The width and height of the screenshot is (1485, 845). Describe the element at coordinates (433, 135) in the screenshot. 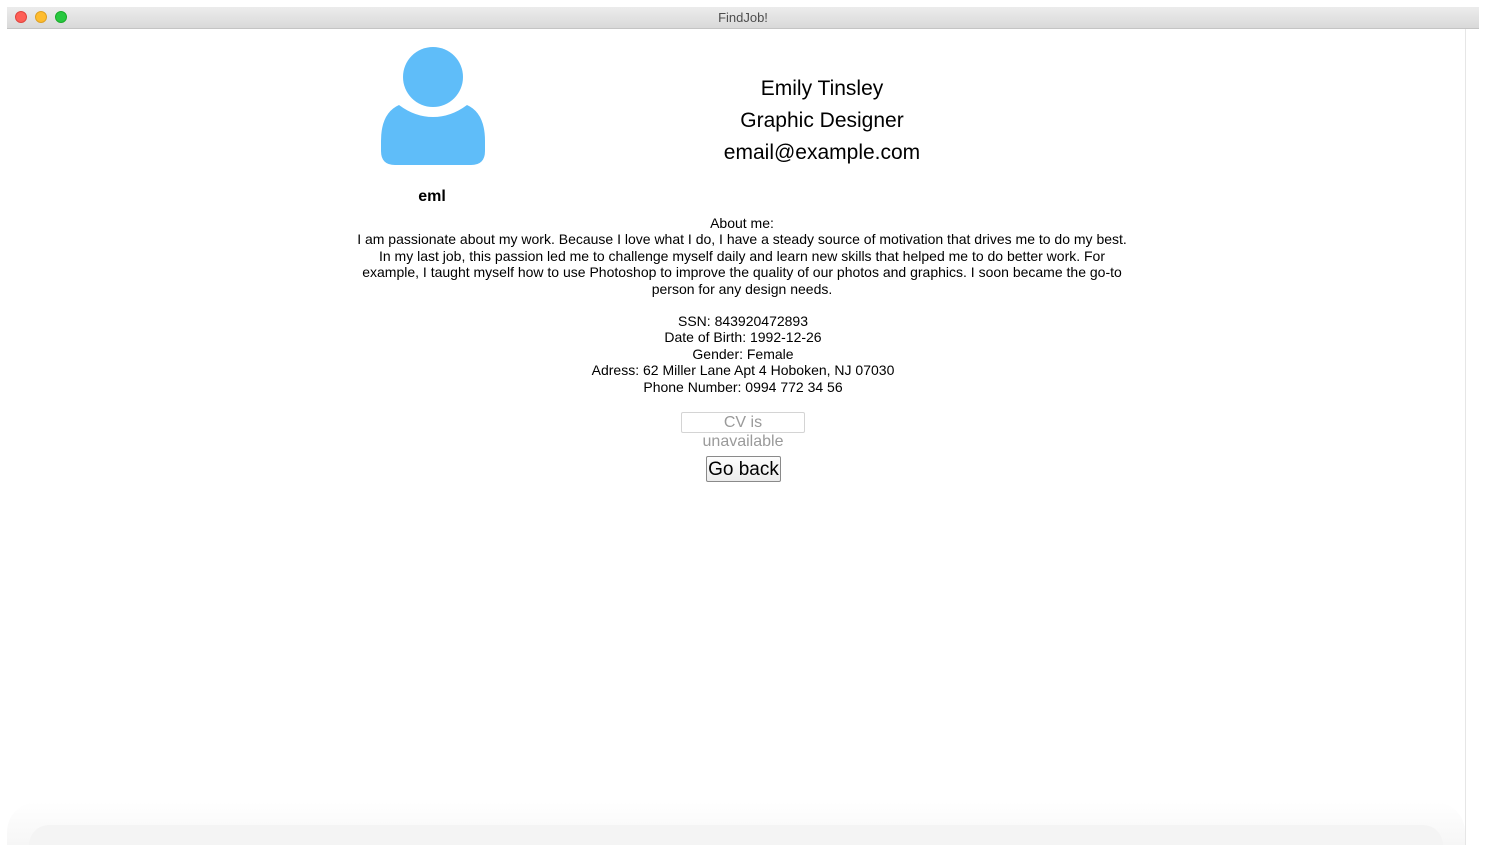

I see `avatar-body` at that location.